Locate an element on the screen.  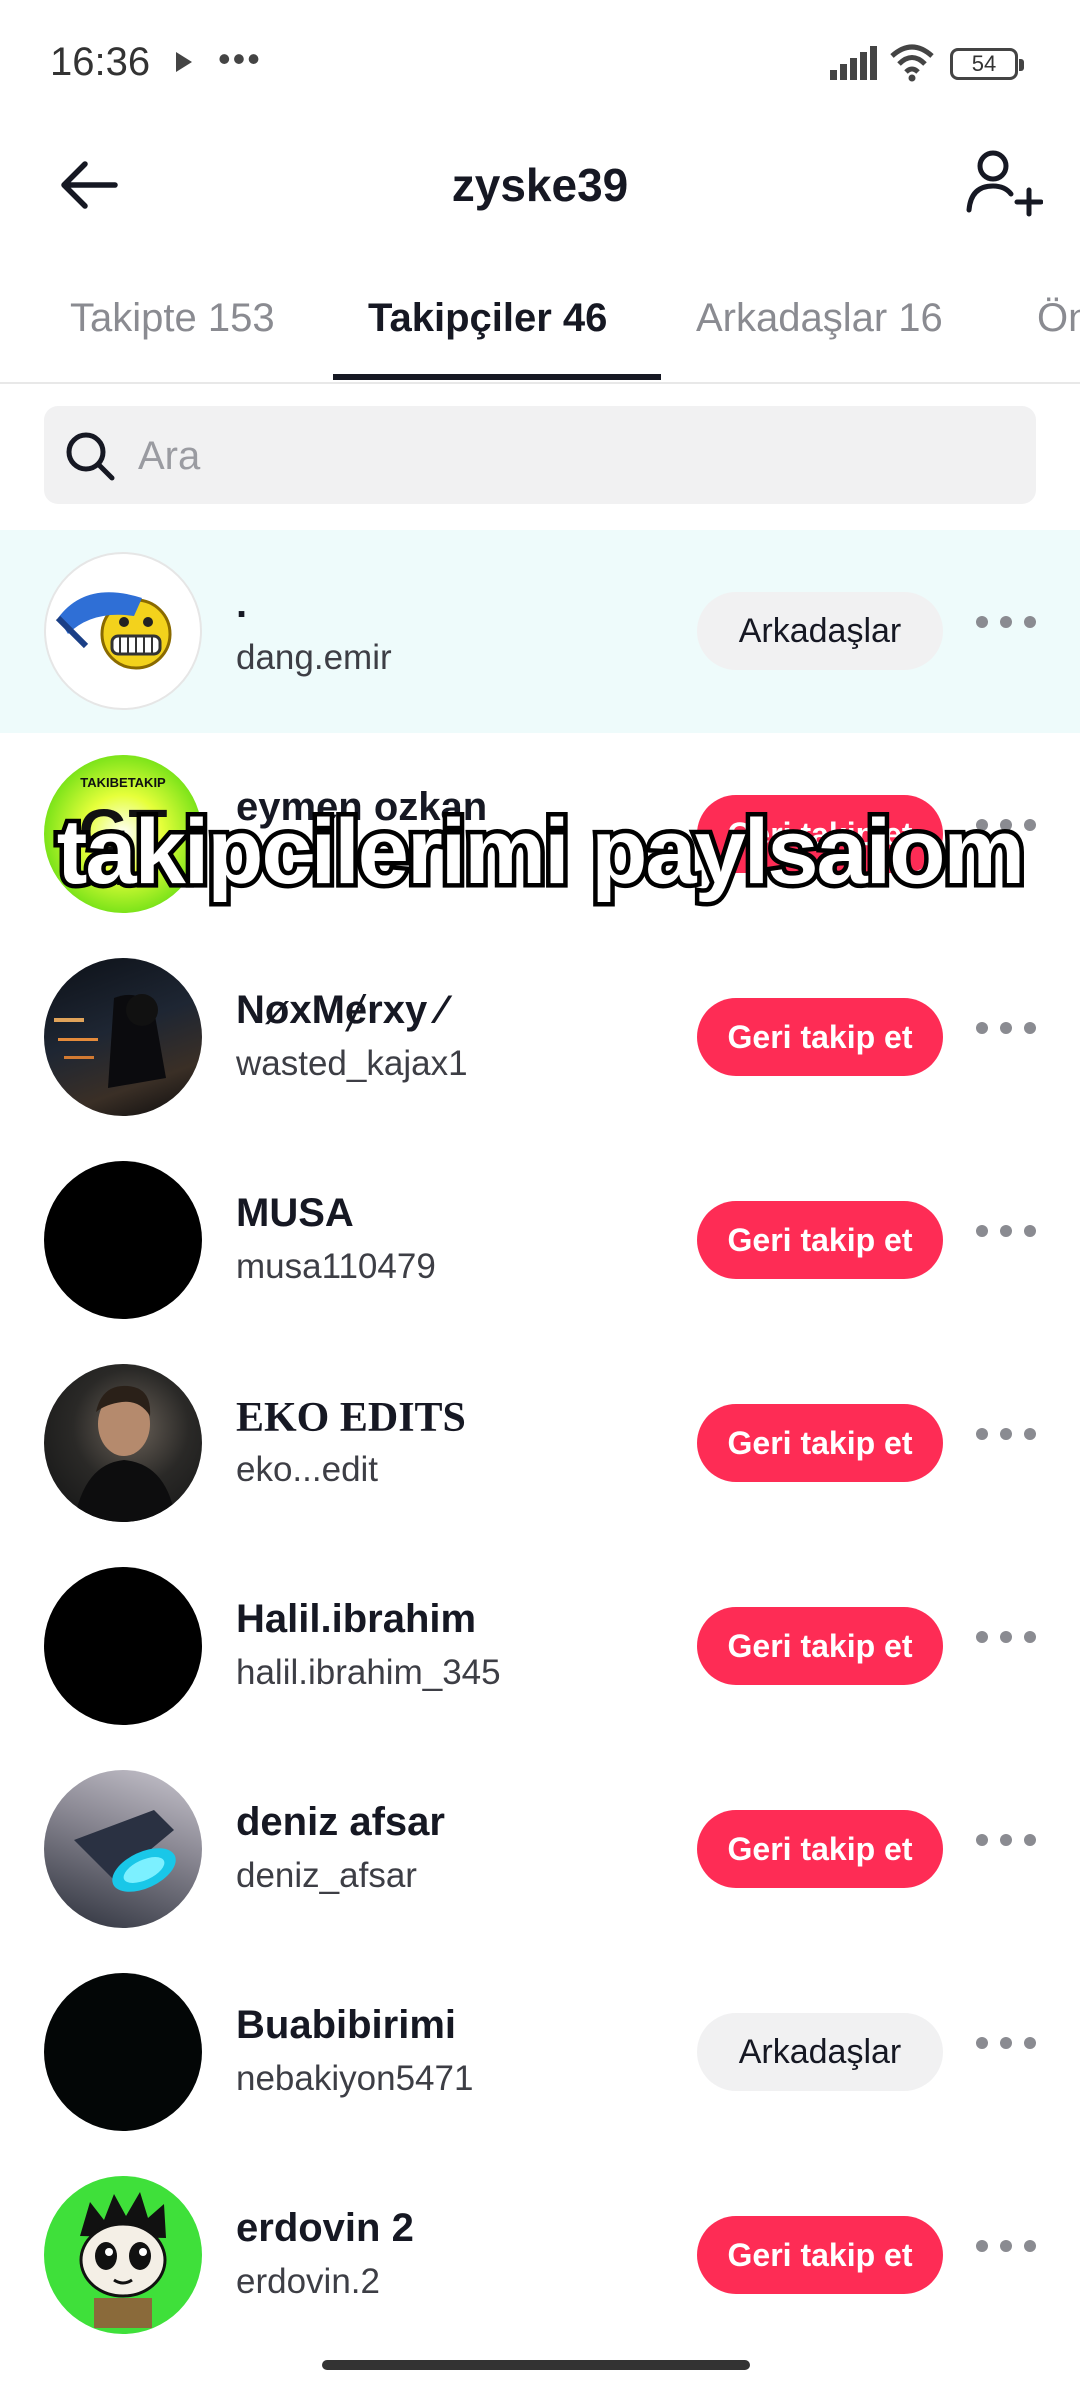
follower-nickname: NøxMɇrxy ⁄ is located at coordinates (340, 1010).